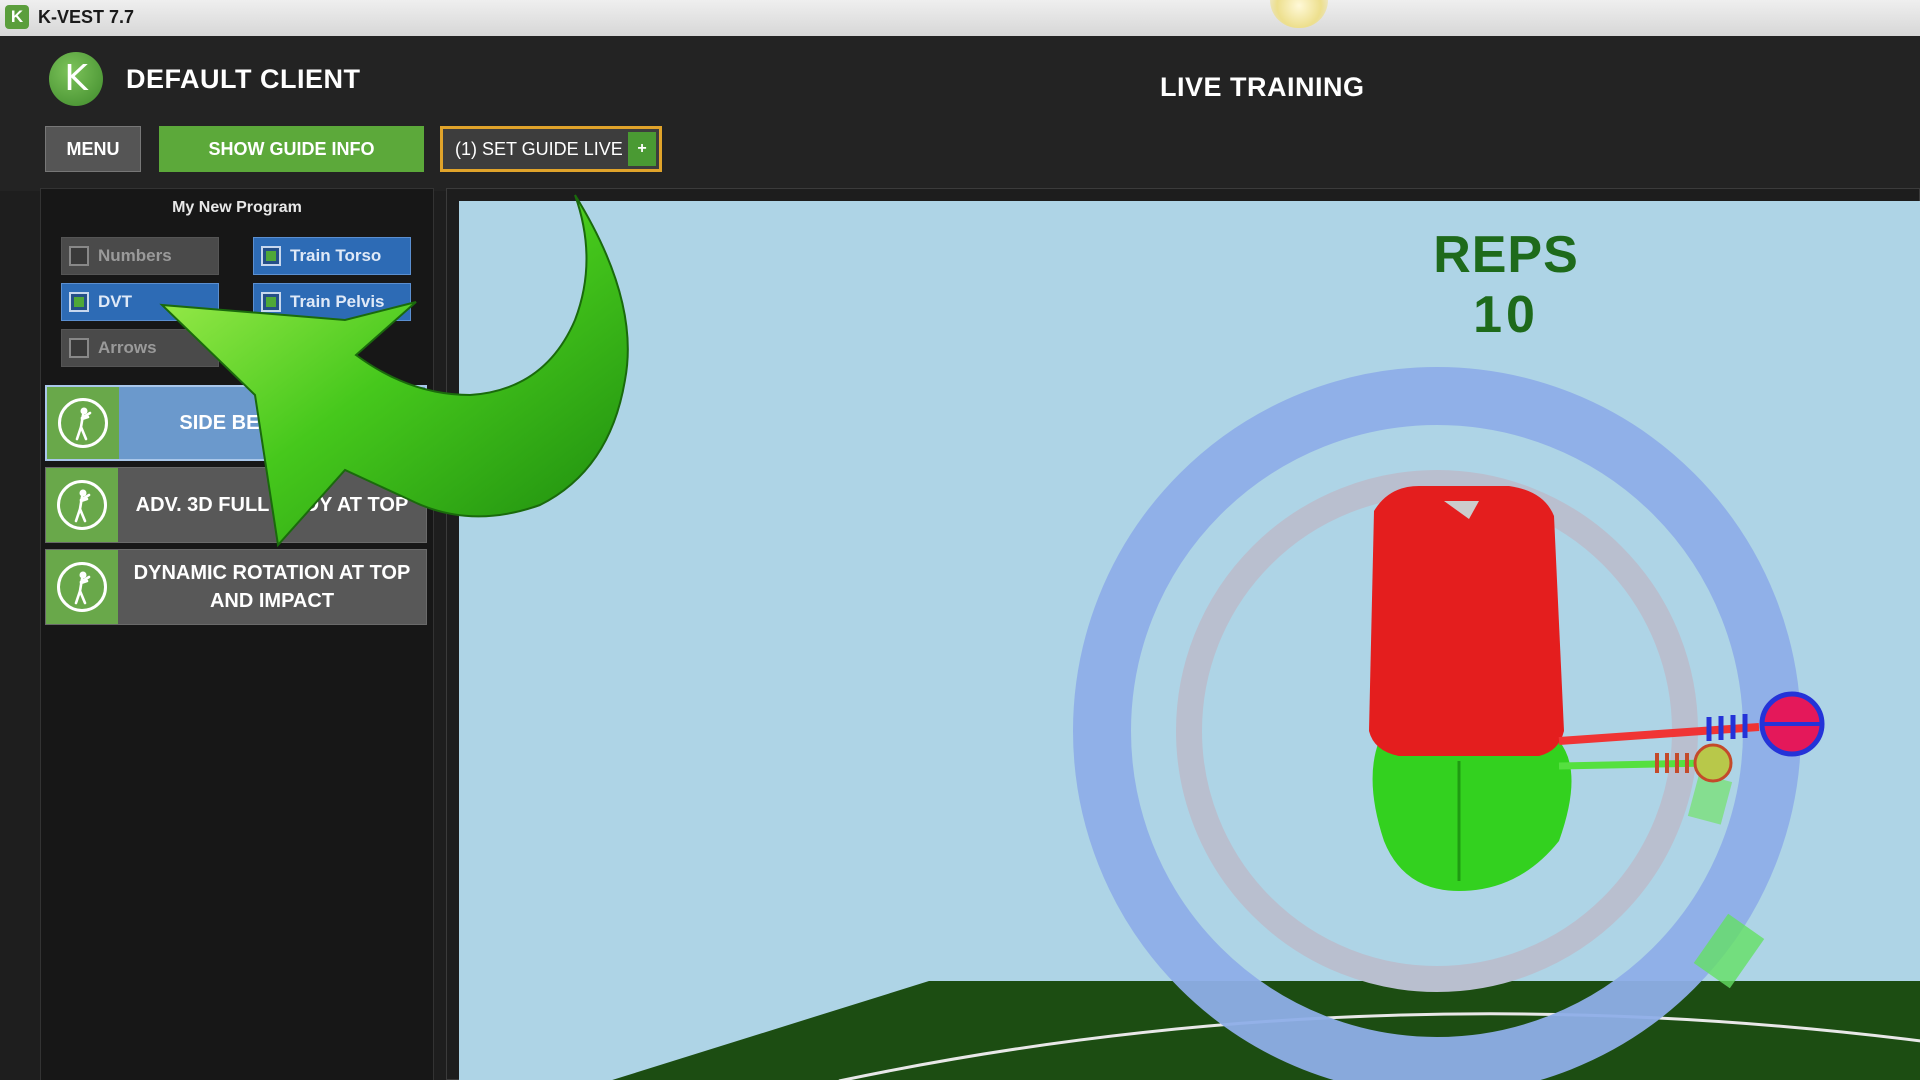  What do you see at coordinates (272, 423) in the screenshot?
I see `drill-label: SIDE BEND AT TOP` at bounding box center [272, 423].